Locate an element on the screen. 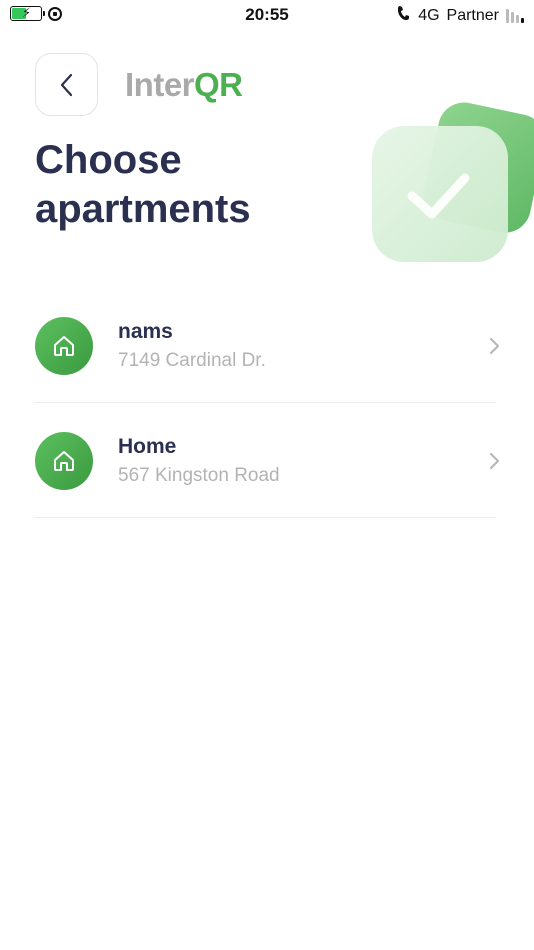  call-forwarding-icon is located at coordinates (404, 15).